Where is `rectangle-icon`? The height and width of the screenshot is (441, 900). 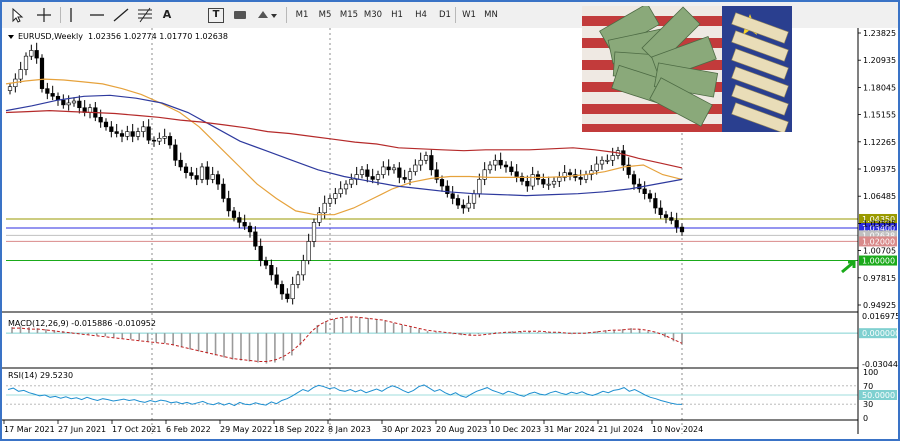
rectangle-icon is located at coordinates (240, 15).